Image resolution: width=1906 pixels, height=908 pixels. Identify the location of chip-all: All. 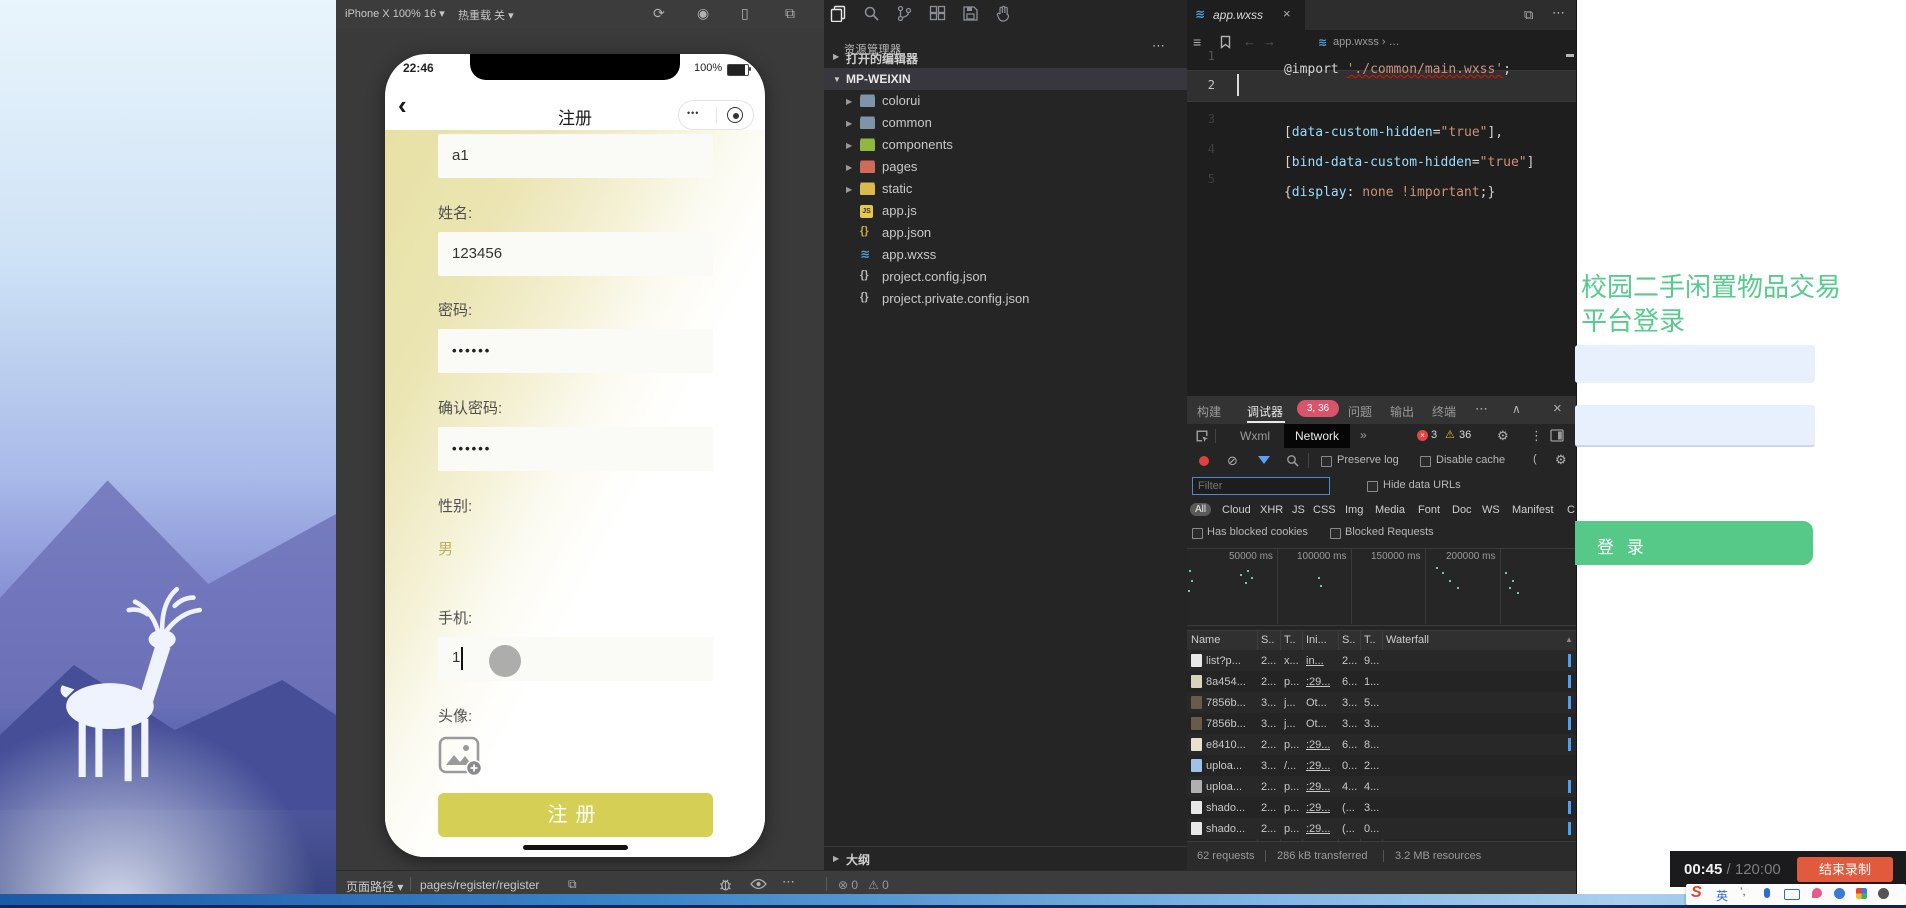
(1201, 509).